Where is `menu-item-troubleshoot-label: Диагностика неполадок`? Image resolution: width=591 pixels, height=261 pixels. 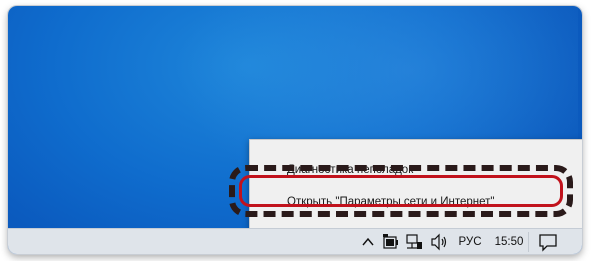
menu-item-troubleshoot-label: Диагностика неполадок is located at coordinates (350, 170).